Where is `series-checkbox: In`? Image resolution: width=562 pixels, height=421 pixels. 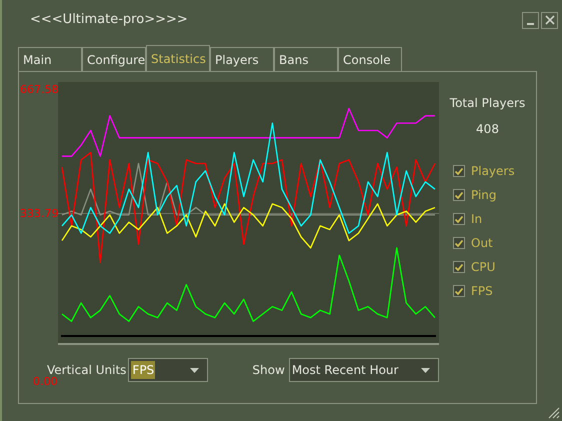
series-checkbox: In is located at coordinates (484, 219).